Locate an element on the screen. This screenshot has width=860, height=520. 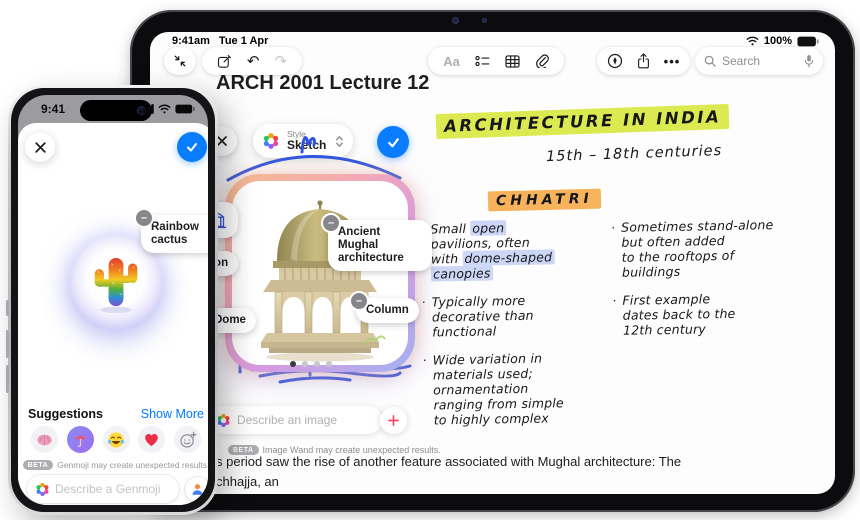
battery-percent: 100% is located at coordinates (777, 41).